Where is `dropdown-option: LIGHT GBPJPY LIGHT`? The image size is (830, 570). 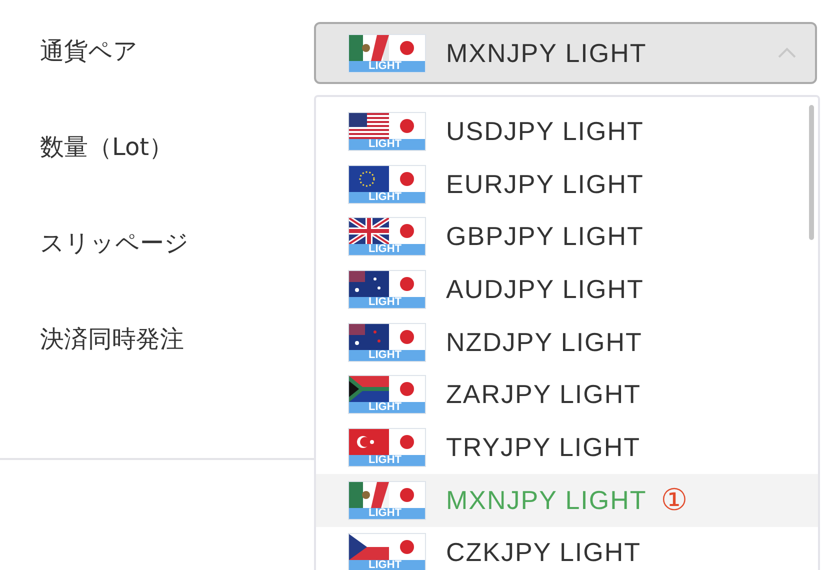 dropdown-option: LIGHT GBPJPY LIGHT is located at coordinates (567, 237).